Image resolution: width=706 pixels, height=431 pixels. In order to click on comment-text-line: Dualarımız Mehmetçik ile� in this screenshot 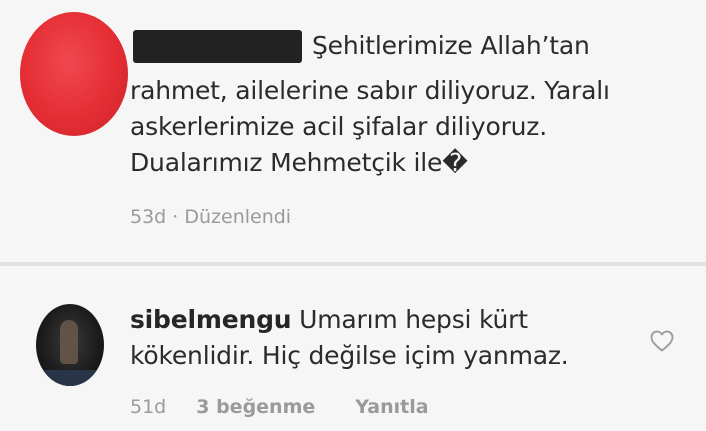, I will do `click(299, 162)`.